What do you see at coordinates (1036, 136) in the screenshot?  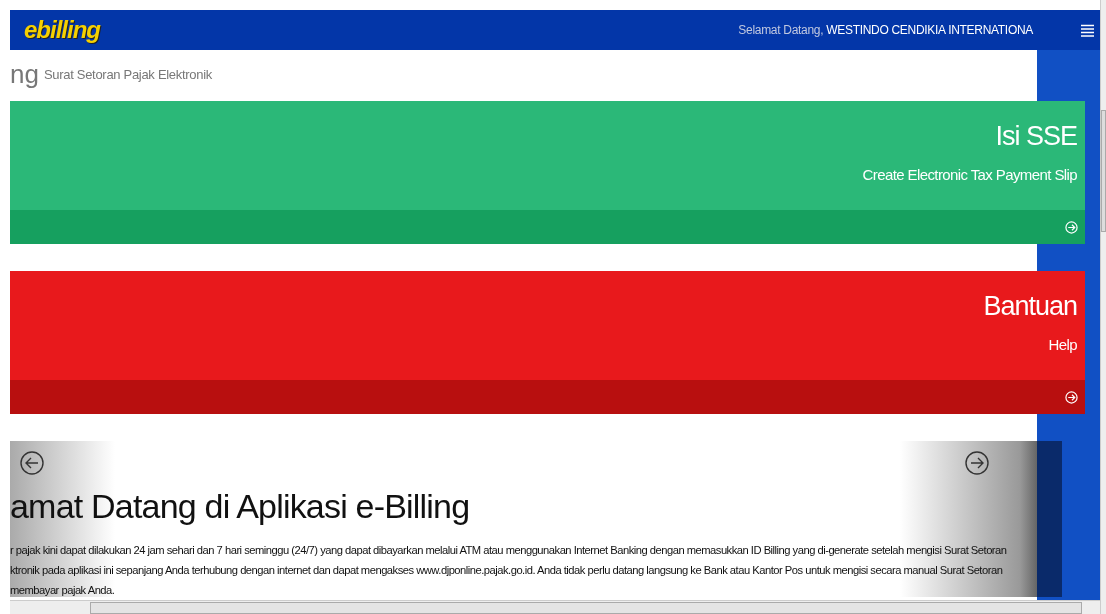 I see `tile-title: Isi SSE` at bounding box center [1036, 136].